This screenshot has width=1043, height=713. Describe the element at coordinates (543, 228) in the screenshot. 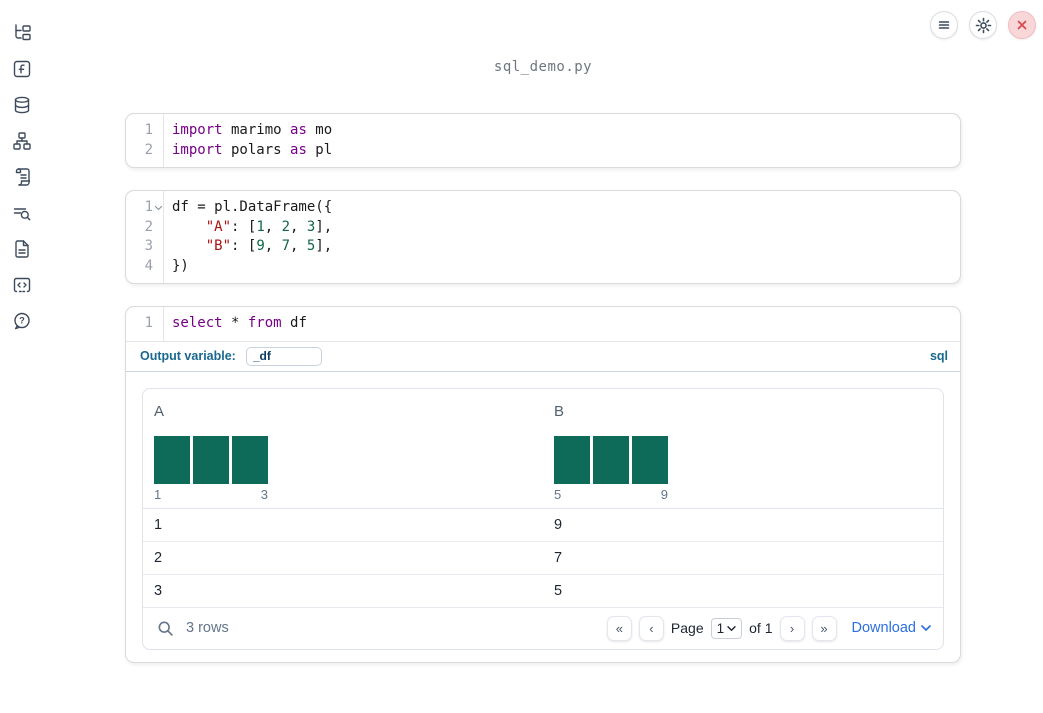

I see `code-line: 2 "A": [1, 2, 3],` at that location.